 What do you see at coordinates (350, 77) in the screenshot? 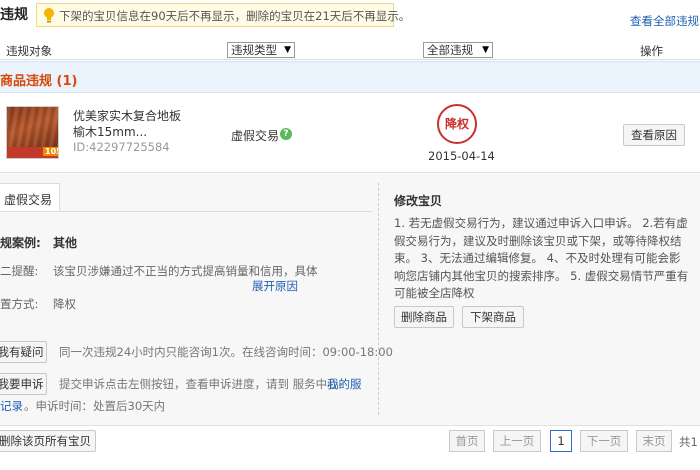
I see `section-header: 商品违规 (1)` at bounding box center [350, 77].